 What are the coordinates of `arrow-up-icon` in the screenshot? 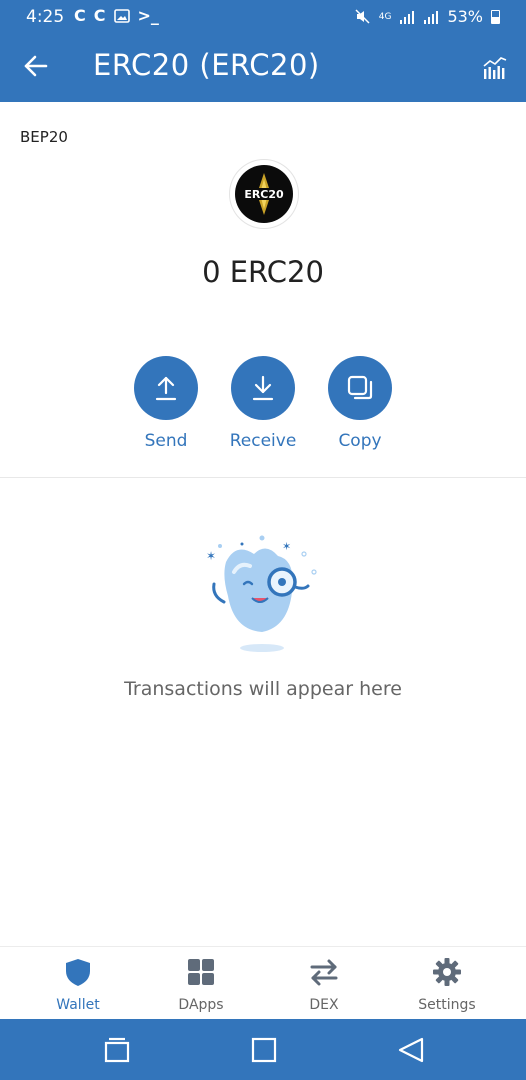 It's located at (166, 388).